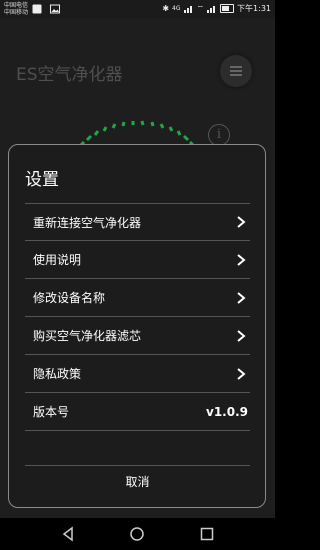  I want to click on image-notification-icon, so click(55, 9).